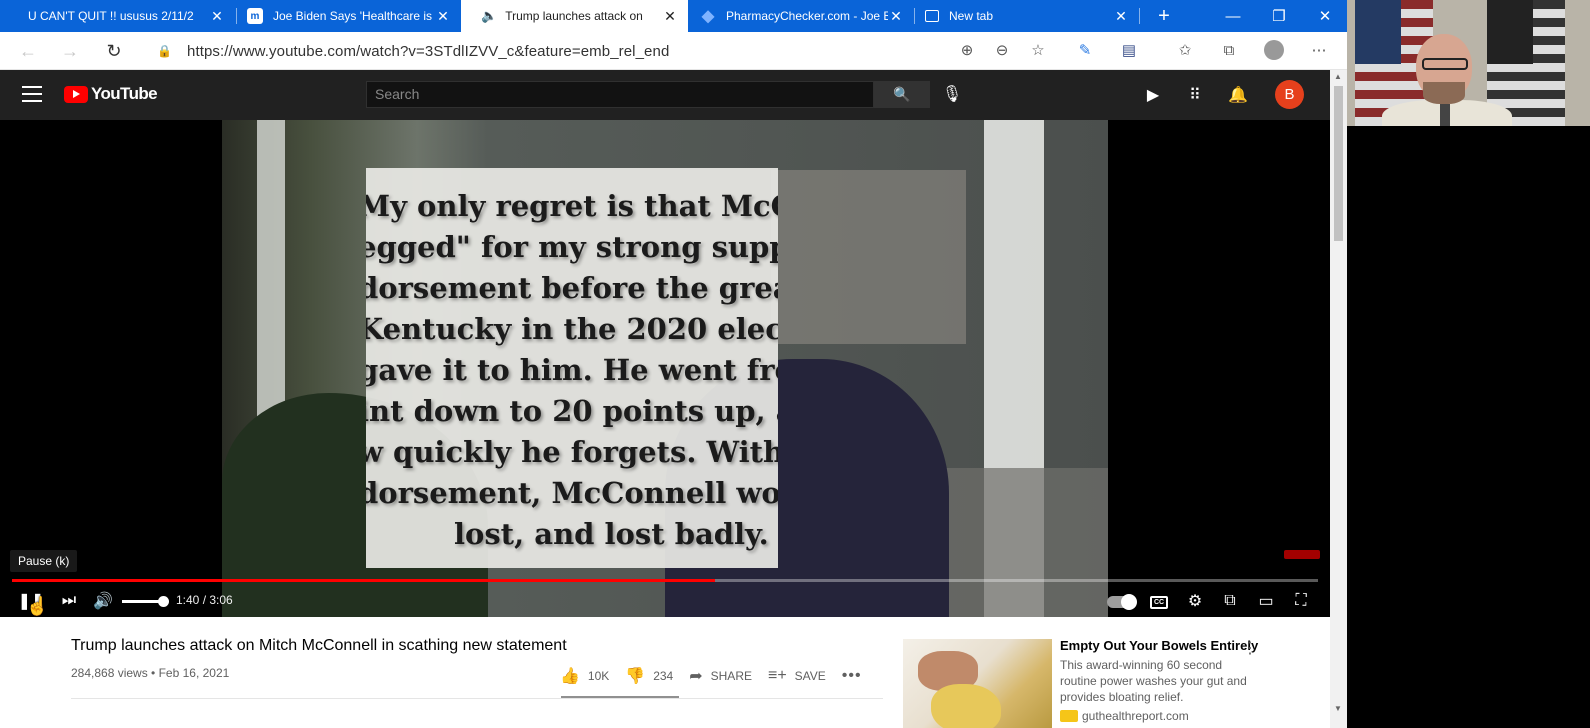 Image resolution: width=1590 pixels, height=728 pixels. What do you see at coordinates (255, 16) in the screenshot?
I see `m-favicon-icon: m` at bounding box center [255, 16].